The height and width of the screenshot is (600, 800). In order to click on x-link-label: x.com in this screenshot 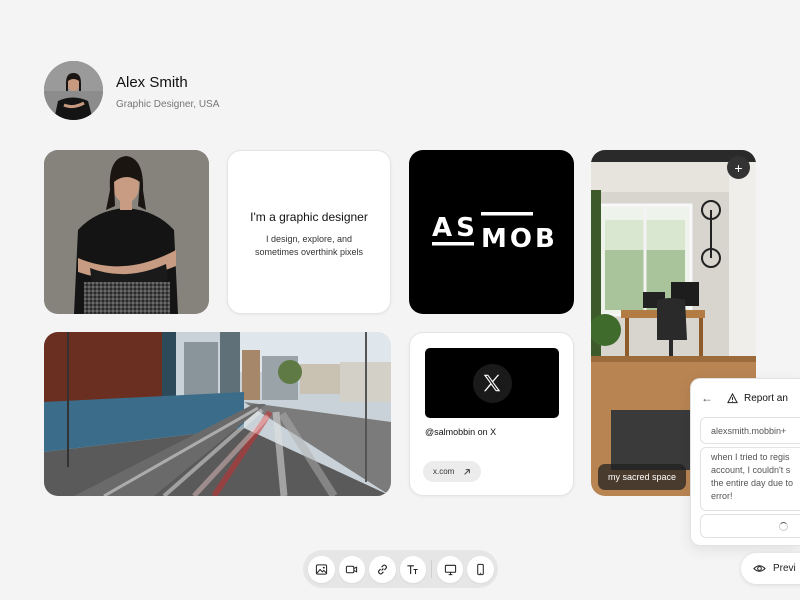, I will do `click(444, 471)`.